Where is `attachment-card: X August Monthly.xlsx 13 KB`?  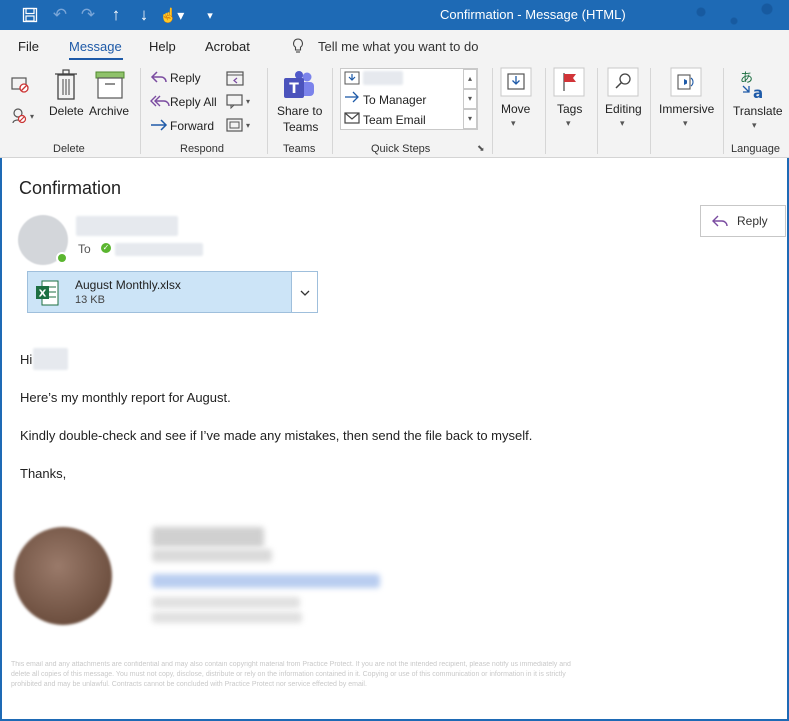
attachment-card: X August Monthly.xlsx 13 KB is located at coordinates (172, 292).